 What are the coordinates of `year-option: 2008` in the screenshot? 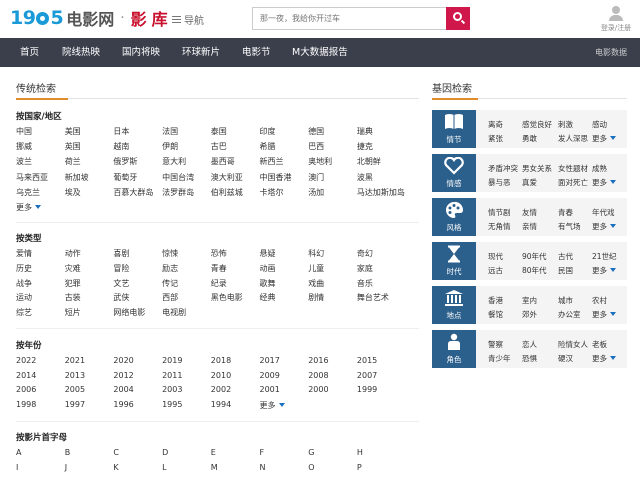 It's located at (318, 375).